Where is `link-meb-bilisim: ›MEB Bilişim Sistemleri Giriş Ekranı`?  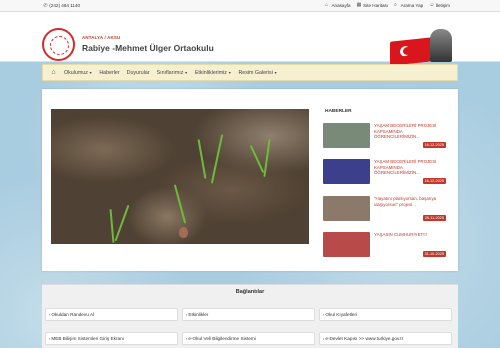 link-meb-bilisim: ›MEB Bilişim Sistemleri Giriş Ekranı is located at coordinates (111, 338).